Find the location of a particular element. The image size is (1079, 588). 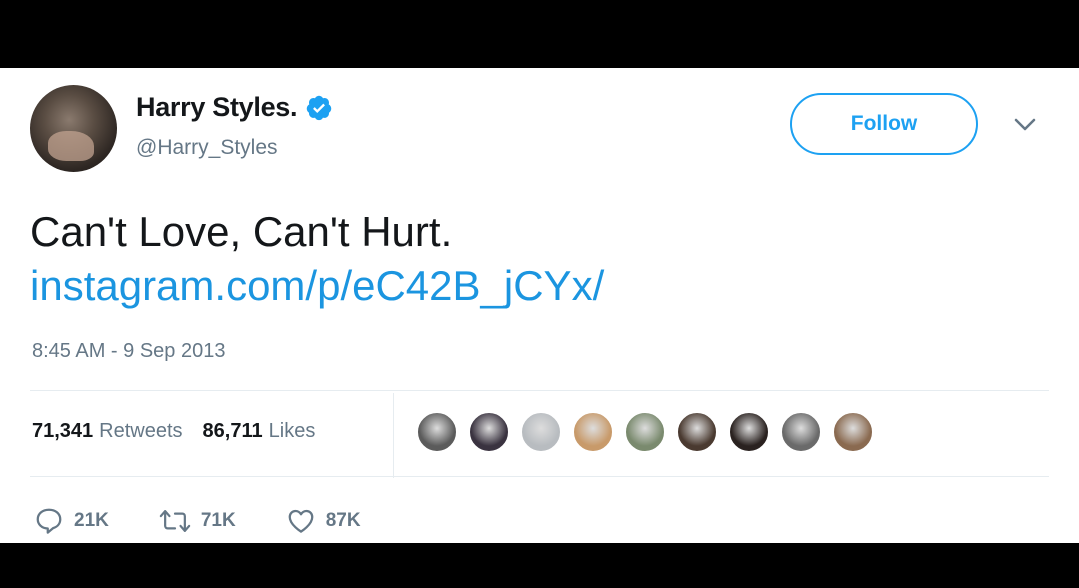

likes-label: Likes is located at coordinates (292, 431).